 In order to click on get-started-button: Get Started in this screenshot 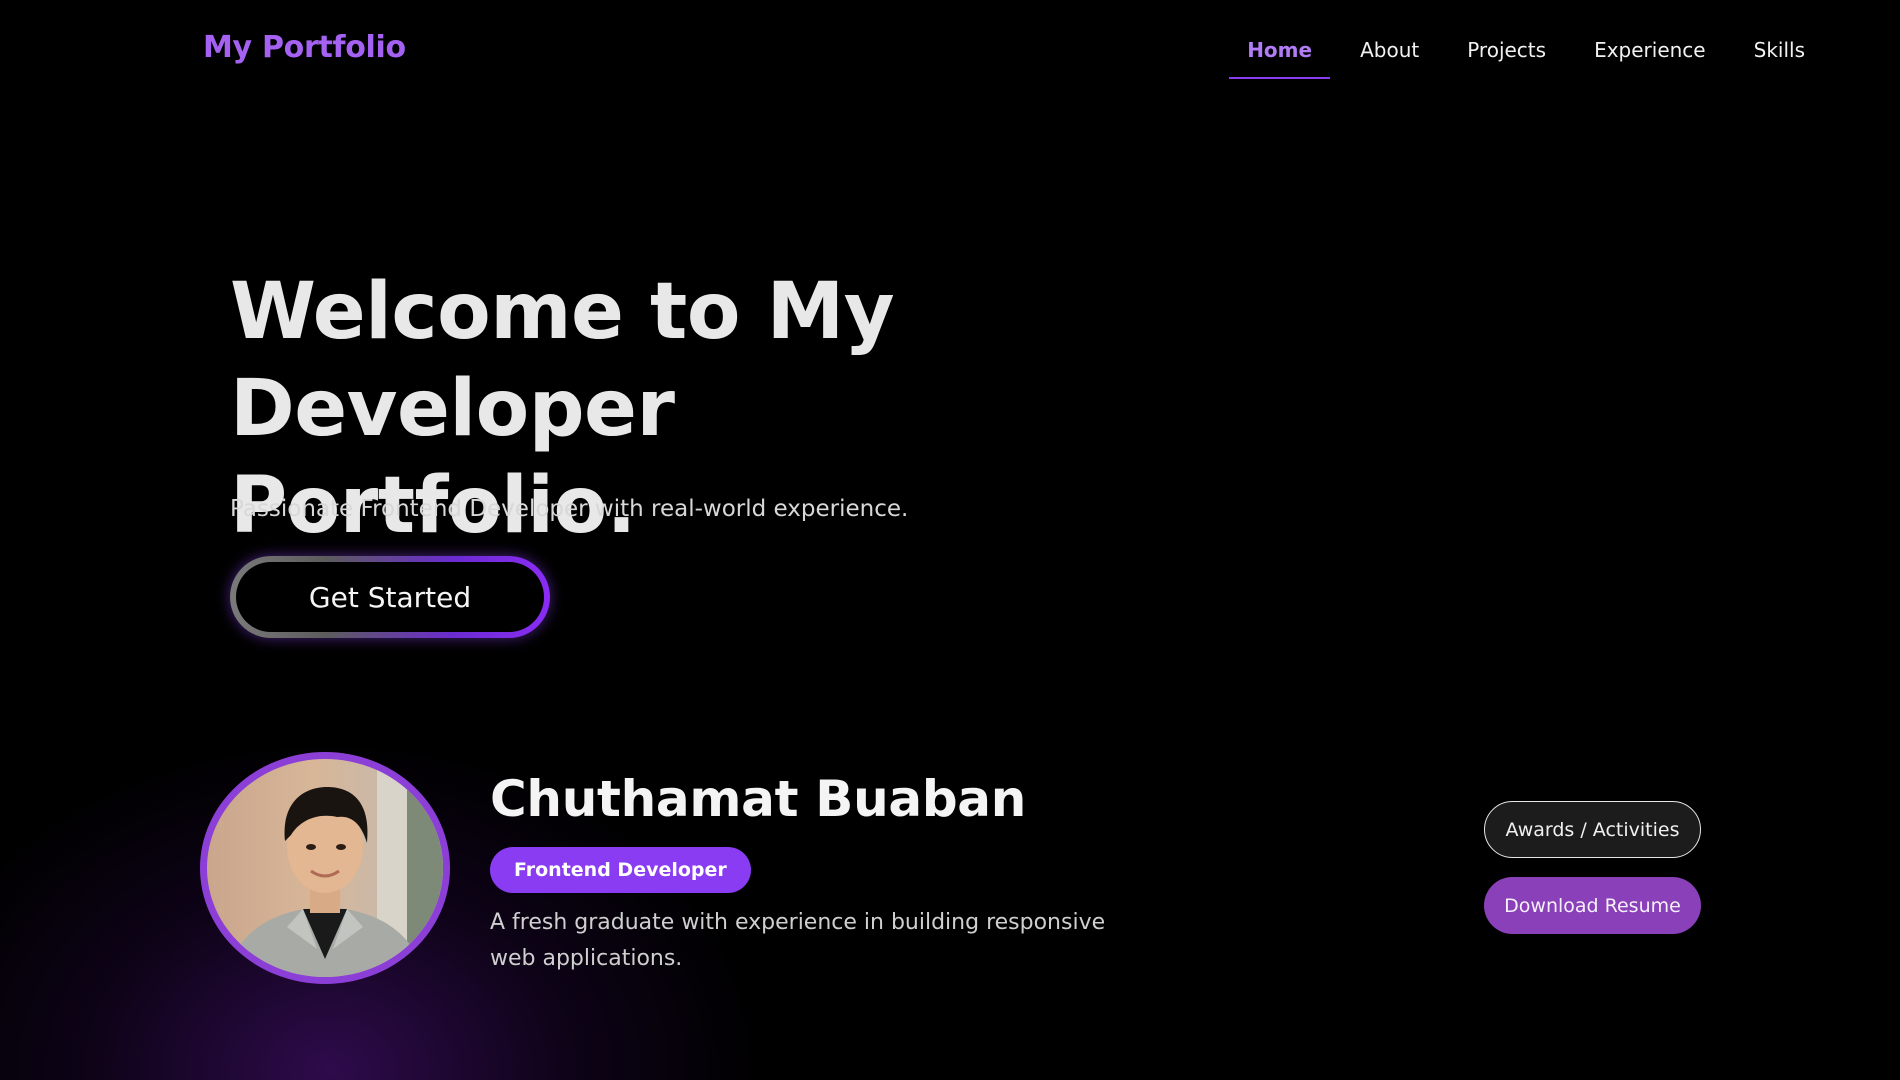, I will do `click(390, 597)`.